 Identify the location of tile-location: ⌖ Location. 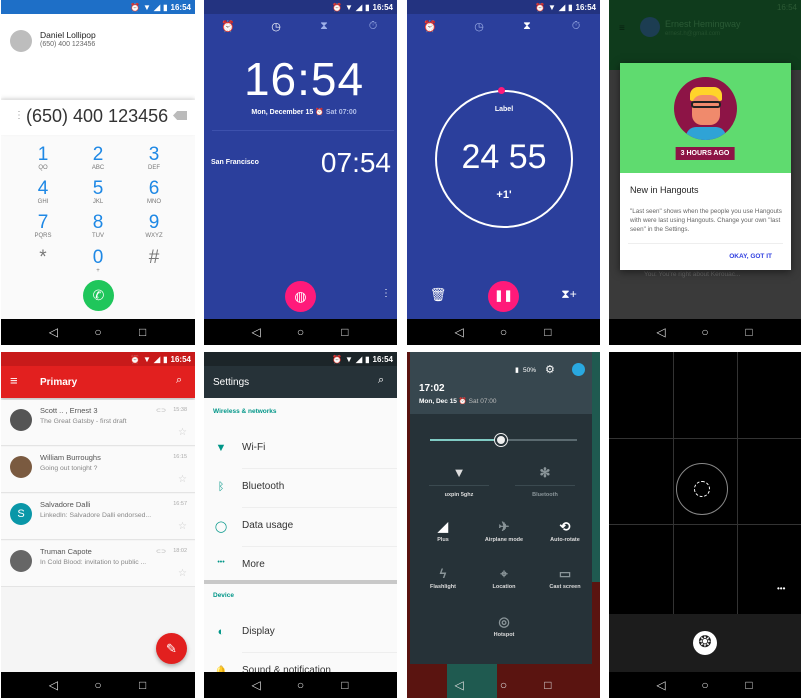
(504, 577).